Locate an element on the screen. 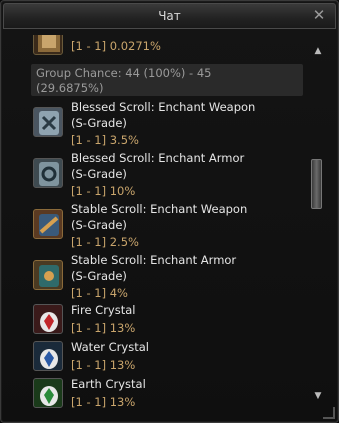 The image size is (339, 423). item-name: Blessed Scroll: Enchant Armor is located at coordinates (158, 158).